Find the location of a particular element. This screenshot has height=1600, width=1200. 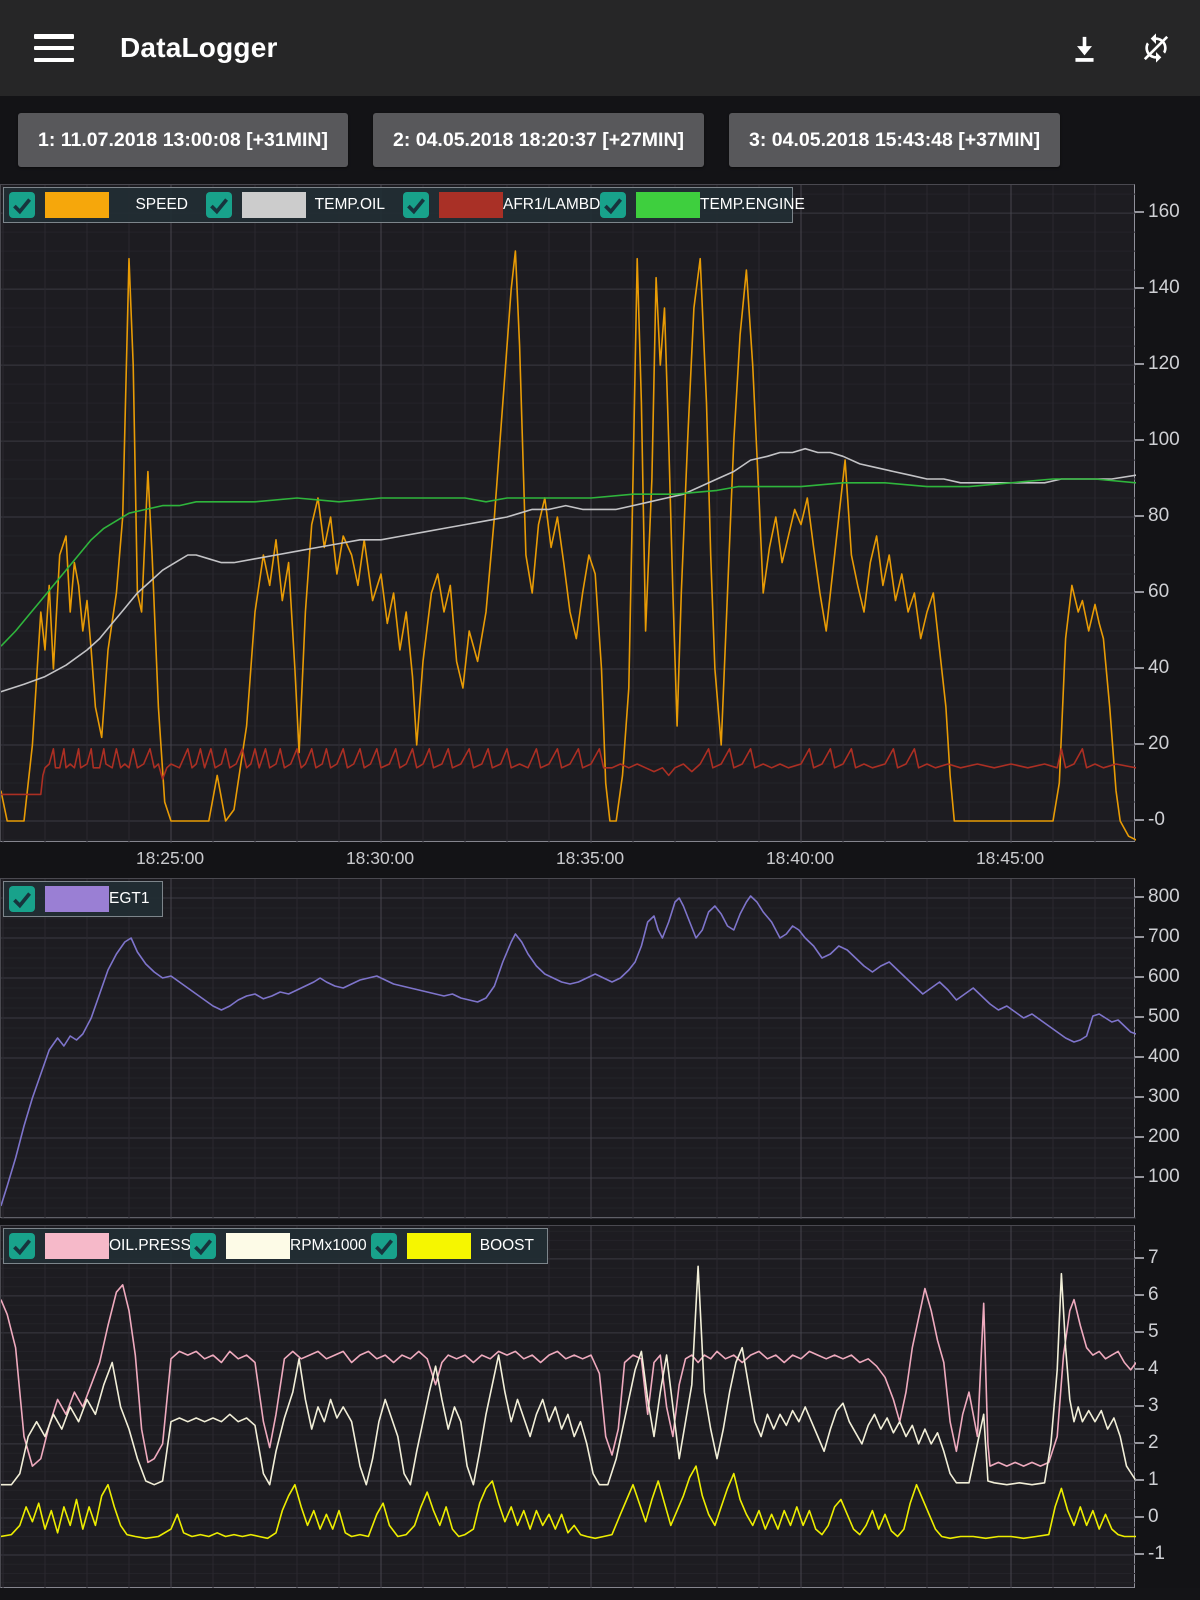

legend-item: TEMP.OIL is located at coordinates (299, 205).